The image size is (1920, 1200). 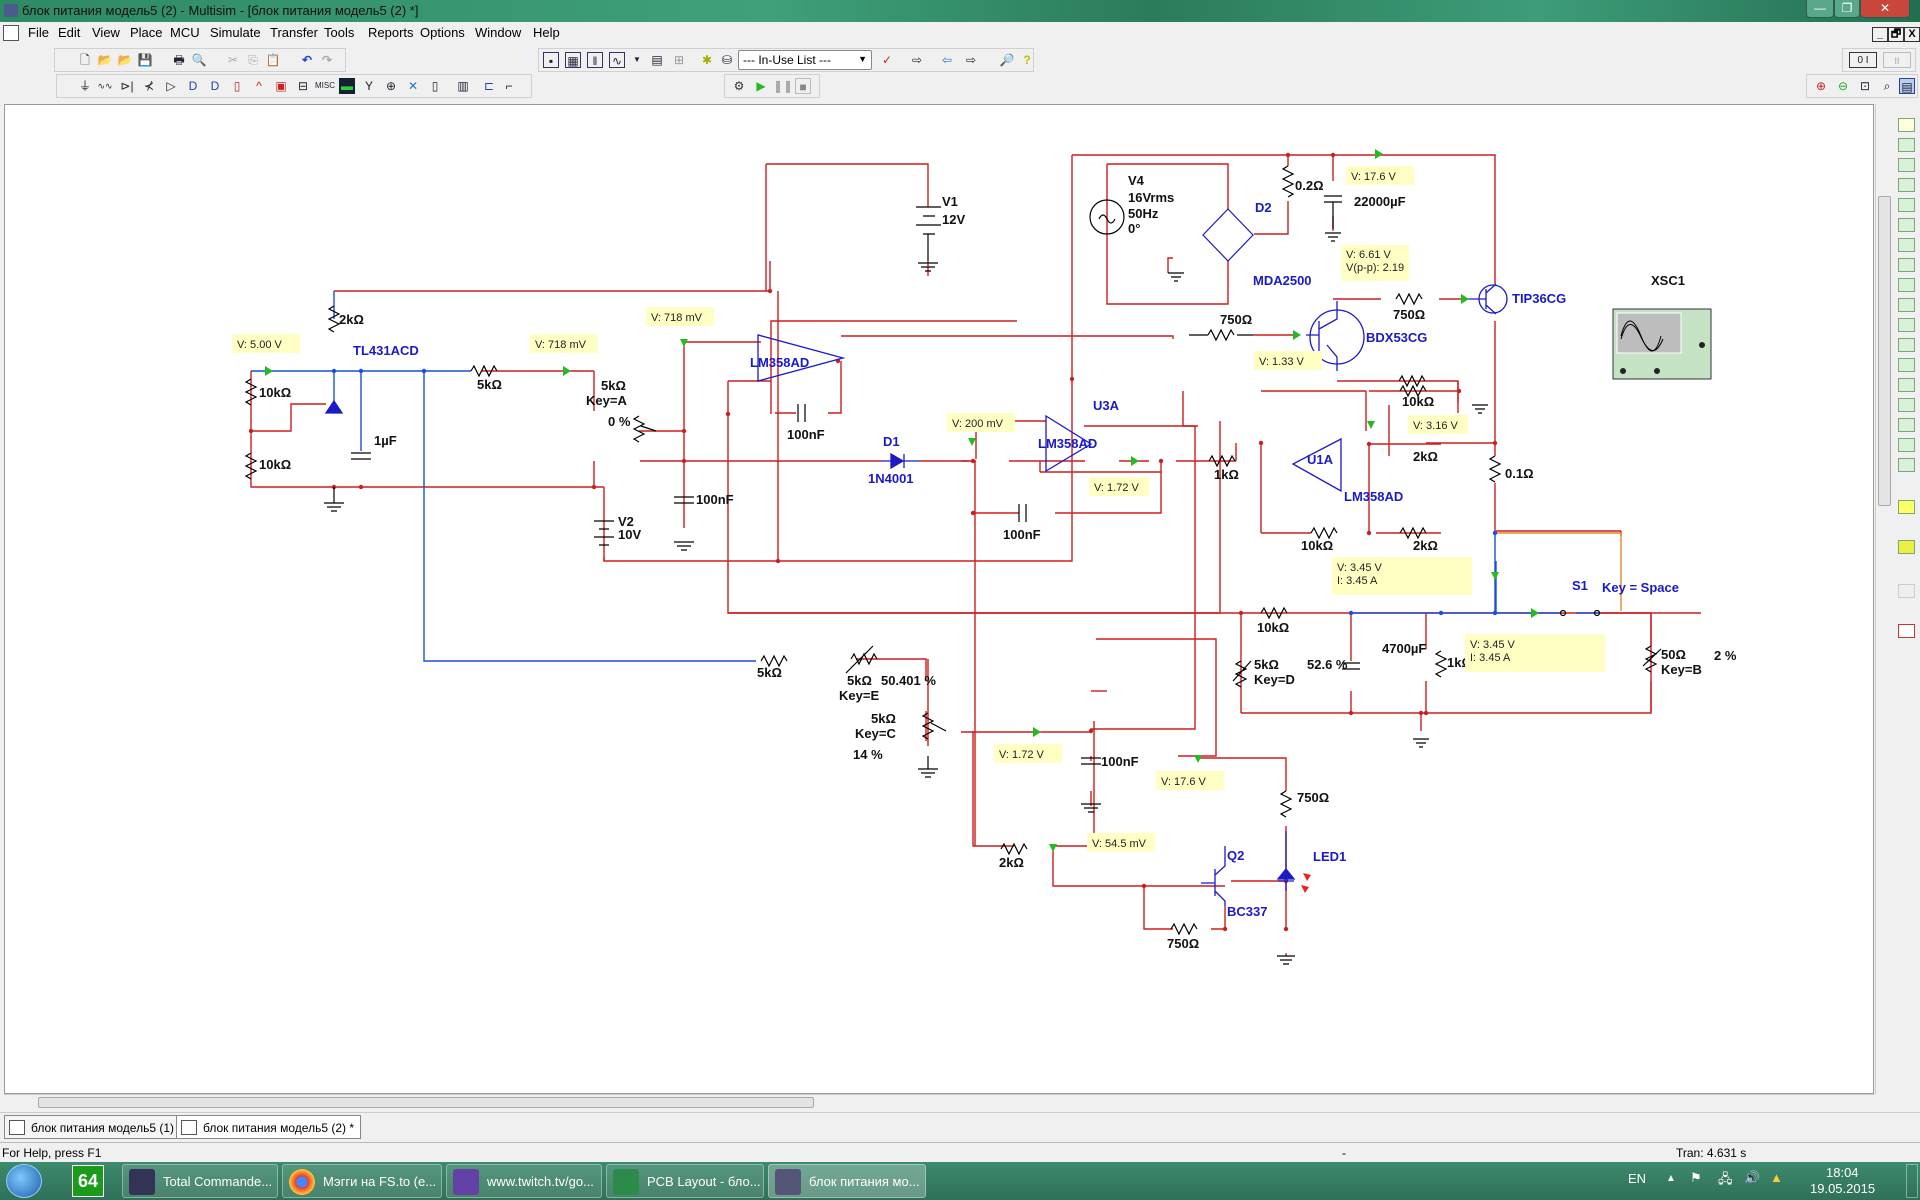 I want to click on transfer-to-ultiboard-icon: ⇨, so click(x=917, y=60).